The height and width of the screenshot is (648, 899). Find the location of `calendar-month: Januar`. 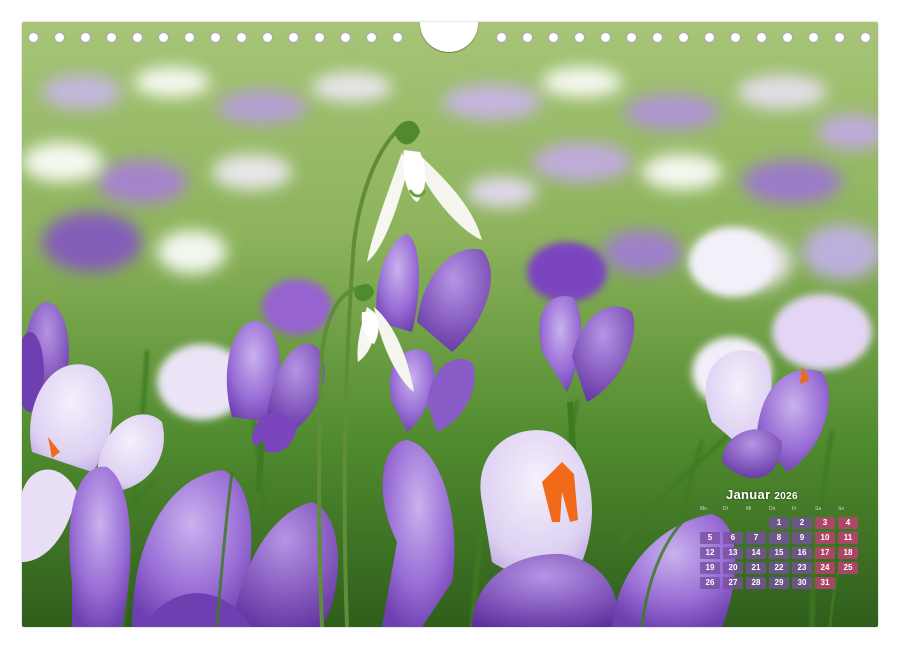

calendar-month: Januar is located at coordinates (748, 494).